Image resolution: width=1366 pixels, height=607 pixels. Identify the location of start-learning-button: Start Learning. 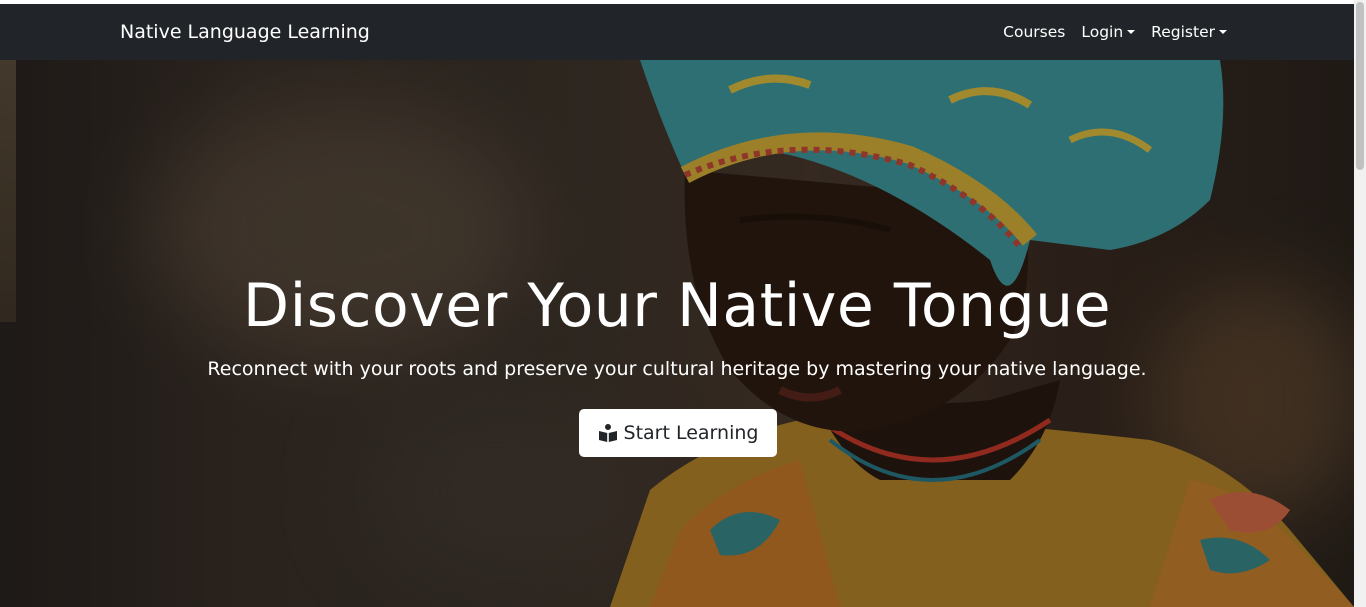
(678, 433).